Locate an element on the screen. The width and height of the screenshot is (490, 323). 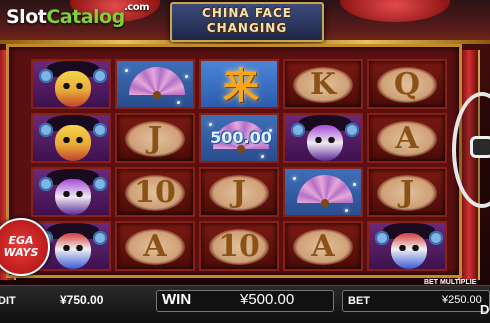
credit-value: ¥750.00 is located at coordinates (82, 300).